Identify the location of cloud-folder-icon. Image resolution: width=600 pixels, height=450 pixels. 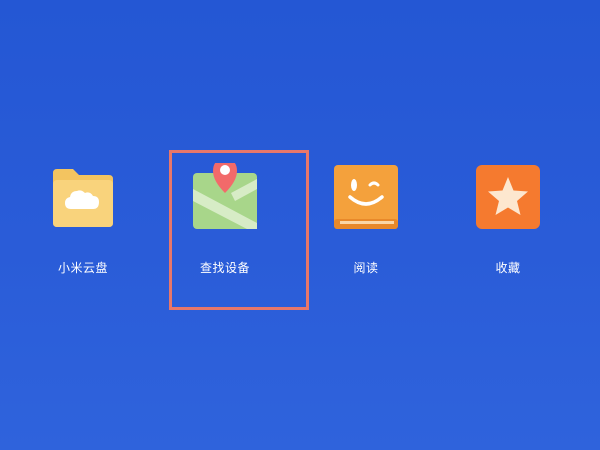
(83, 198).